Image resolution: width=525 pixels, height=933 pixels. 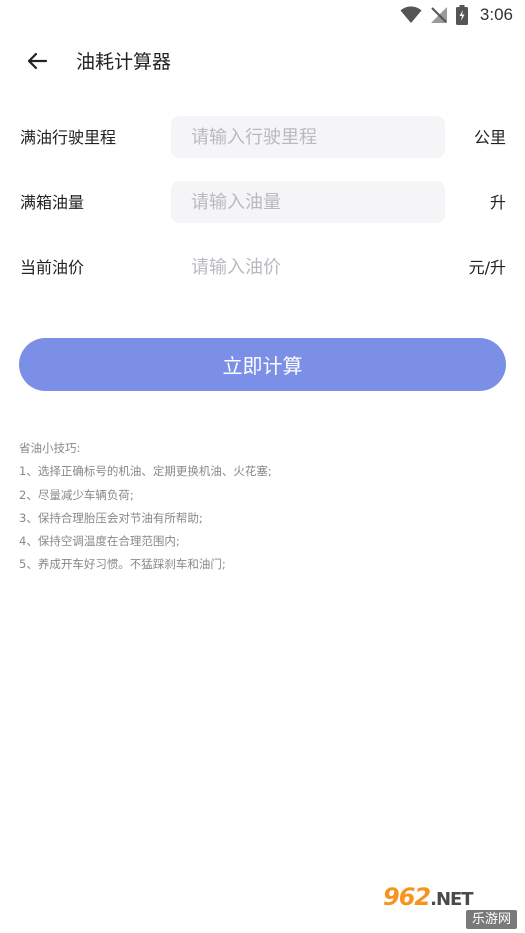 What do you see at coordinates (308, 202) in the screenshot?
I see `tank-volume-input` at bounding box center [308, 202].